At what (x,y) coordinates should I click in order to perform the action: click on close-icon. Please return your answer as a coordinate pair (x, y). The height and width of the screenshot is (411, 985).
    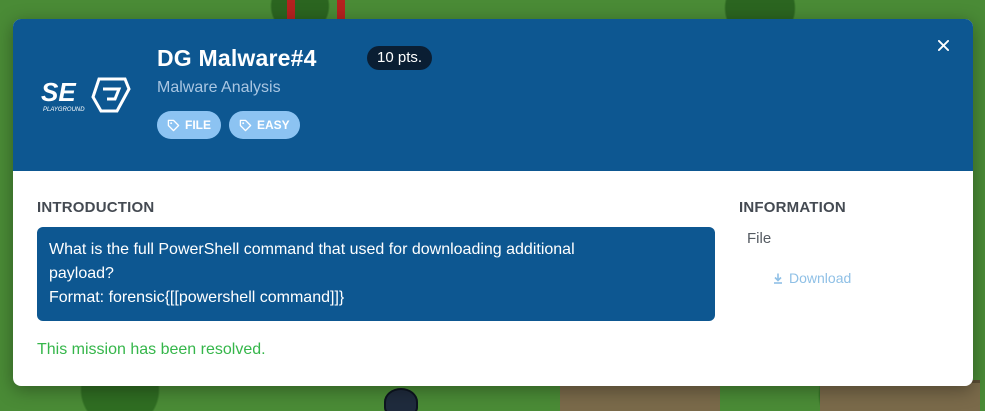
    Looking at the image, I should click on (943, 45).